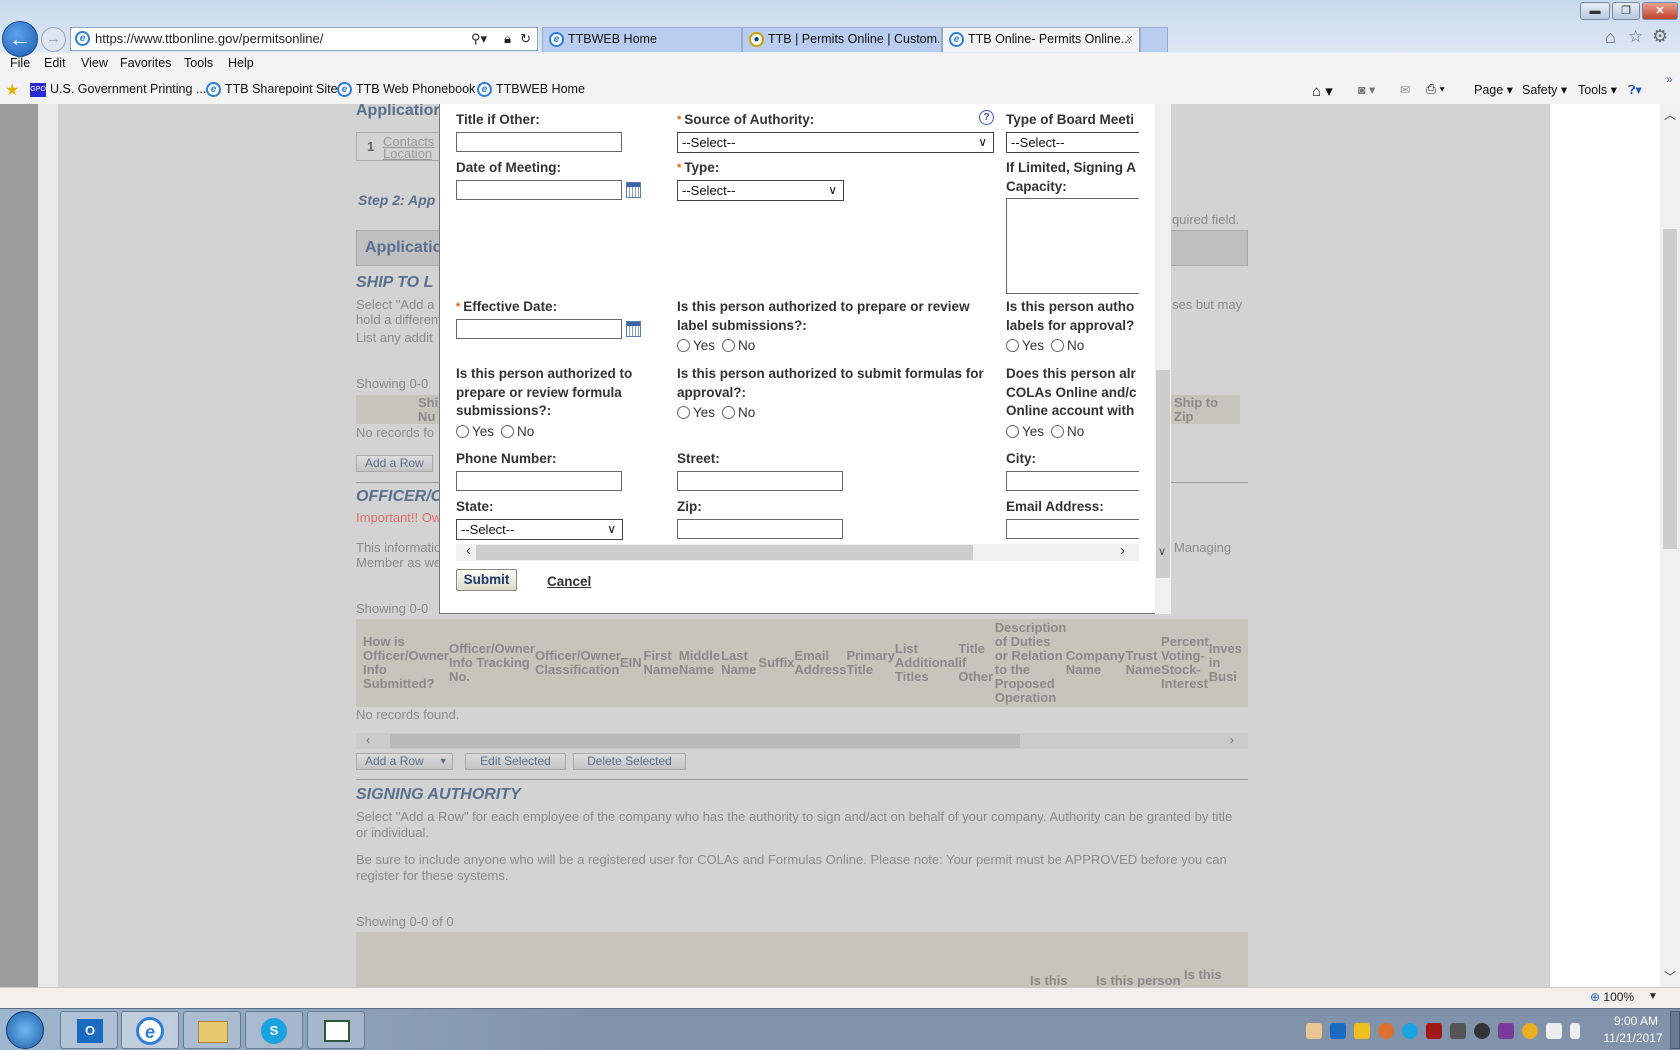 This screenshot has height=1050, width=1680. Describe the element at coordinates (1597, 89) in the screenshot. I see `tools-menu: Tools ▾` at that location.